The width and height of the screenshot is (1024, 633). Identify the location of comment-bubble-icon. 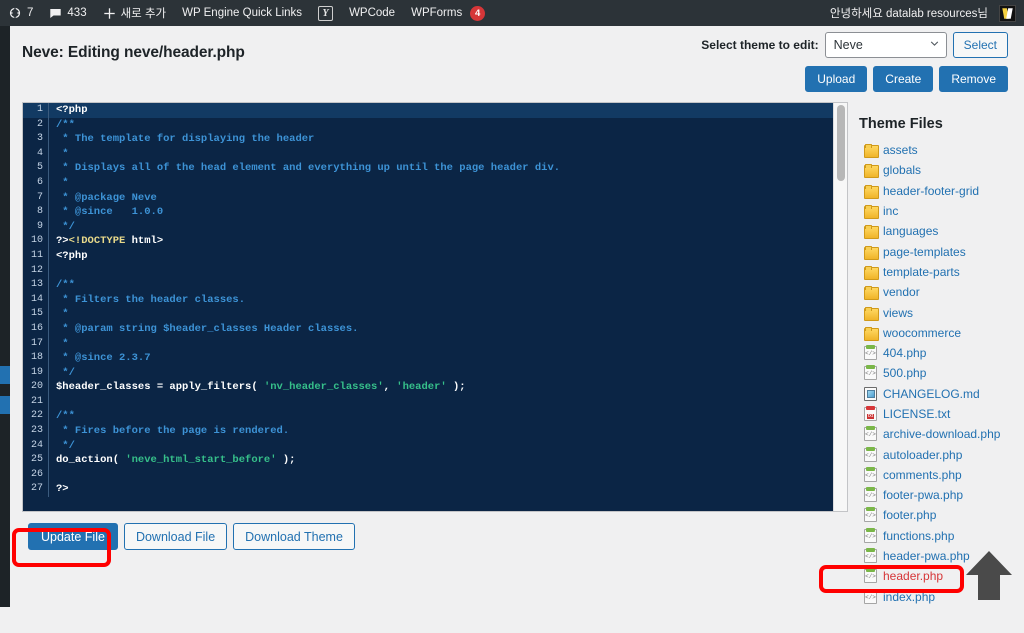
(55, 13).